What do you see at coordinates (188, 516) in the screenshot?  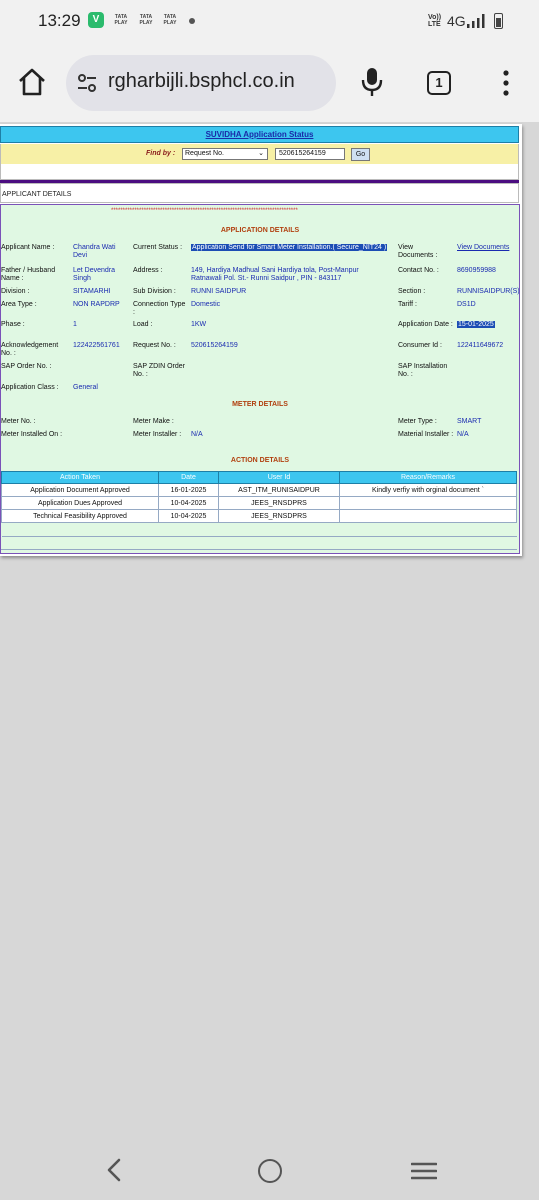 I see `table-cell: 10-04-2025` at bounding box center [188, 516].